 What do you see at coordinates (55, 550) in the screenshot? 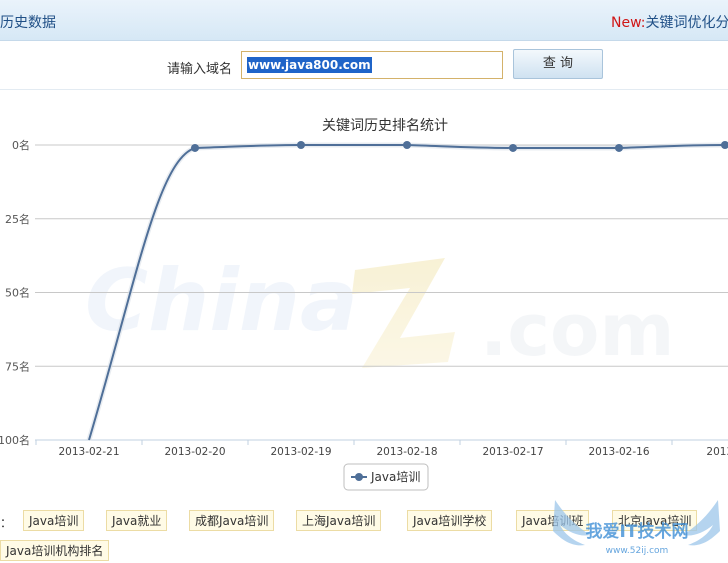
I see `keyword-tag: Java培训机构排名` at bounding box center [55, 550].